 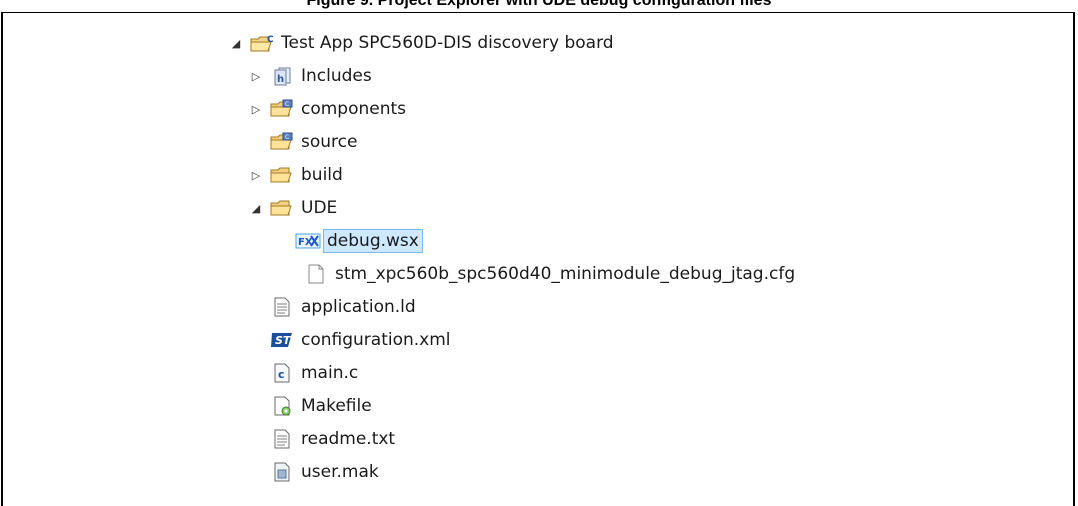 What do you see at coordinates (373, 241) in the screenshot?
I see `tree-item-label: debug.wsx` at bounding box center [373, 241].